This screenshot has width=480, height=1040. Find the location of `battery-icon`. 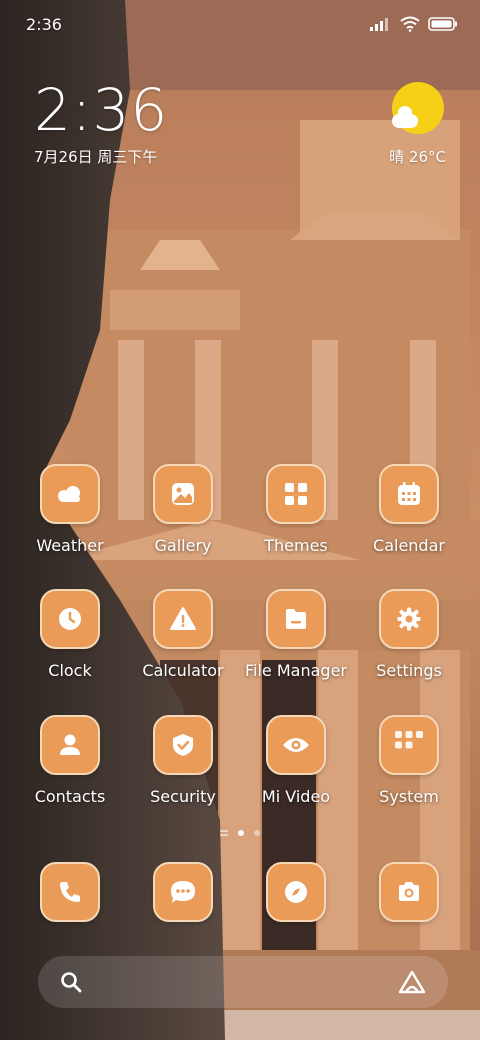

battery-icon is located at coordinates (442, 24).